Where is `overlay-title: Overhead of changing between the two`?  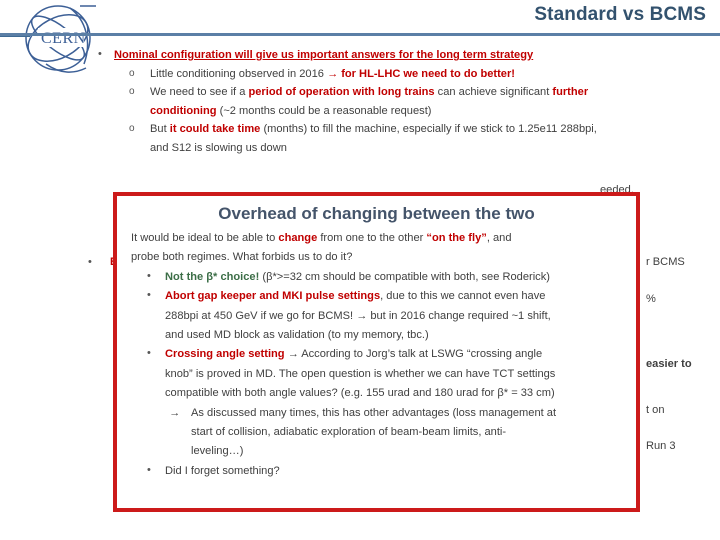 overlay-title: Overhead of changing between the two is located at coordinates (376, 213).